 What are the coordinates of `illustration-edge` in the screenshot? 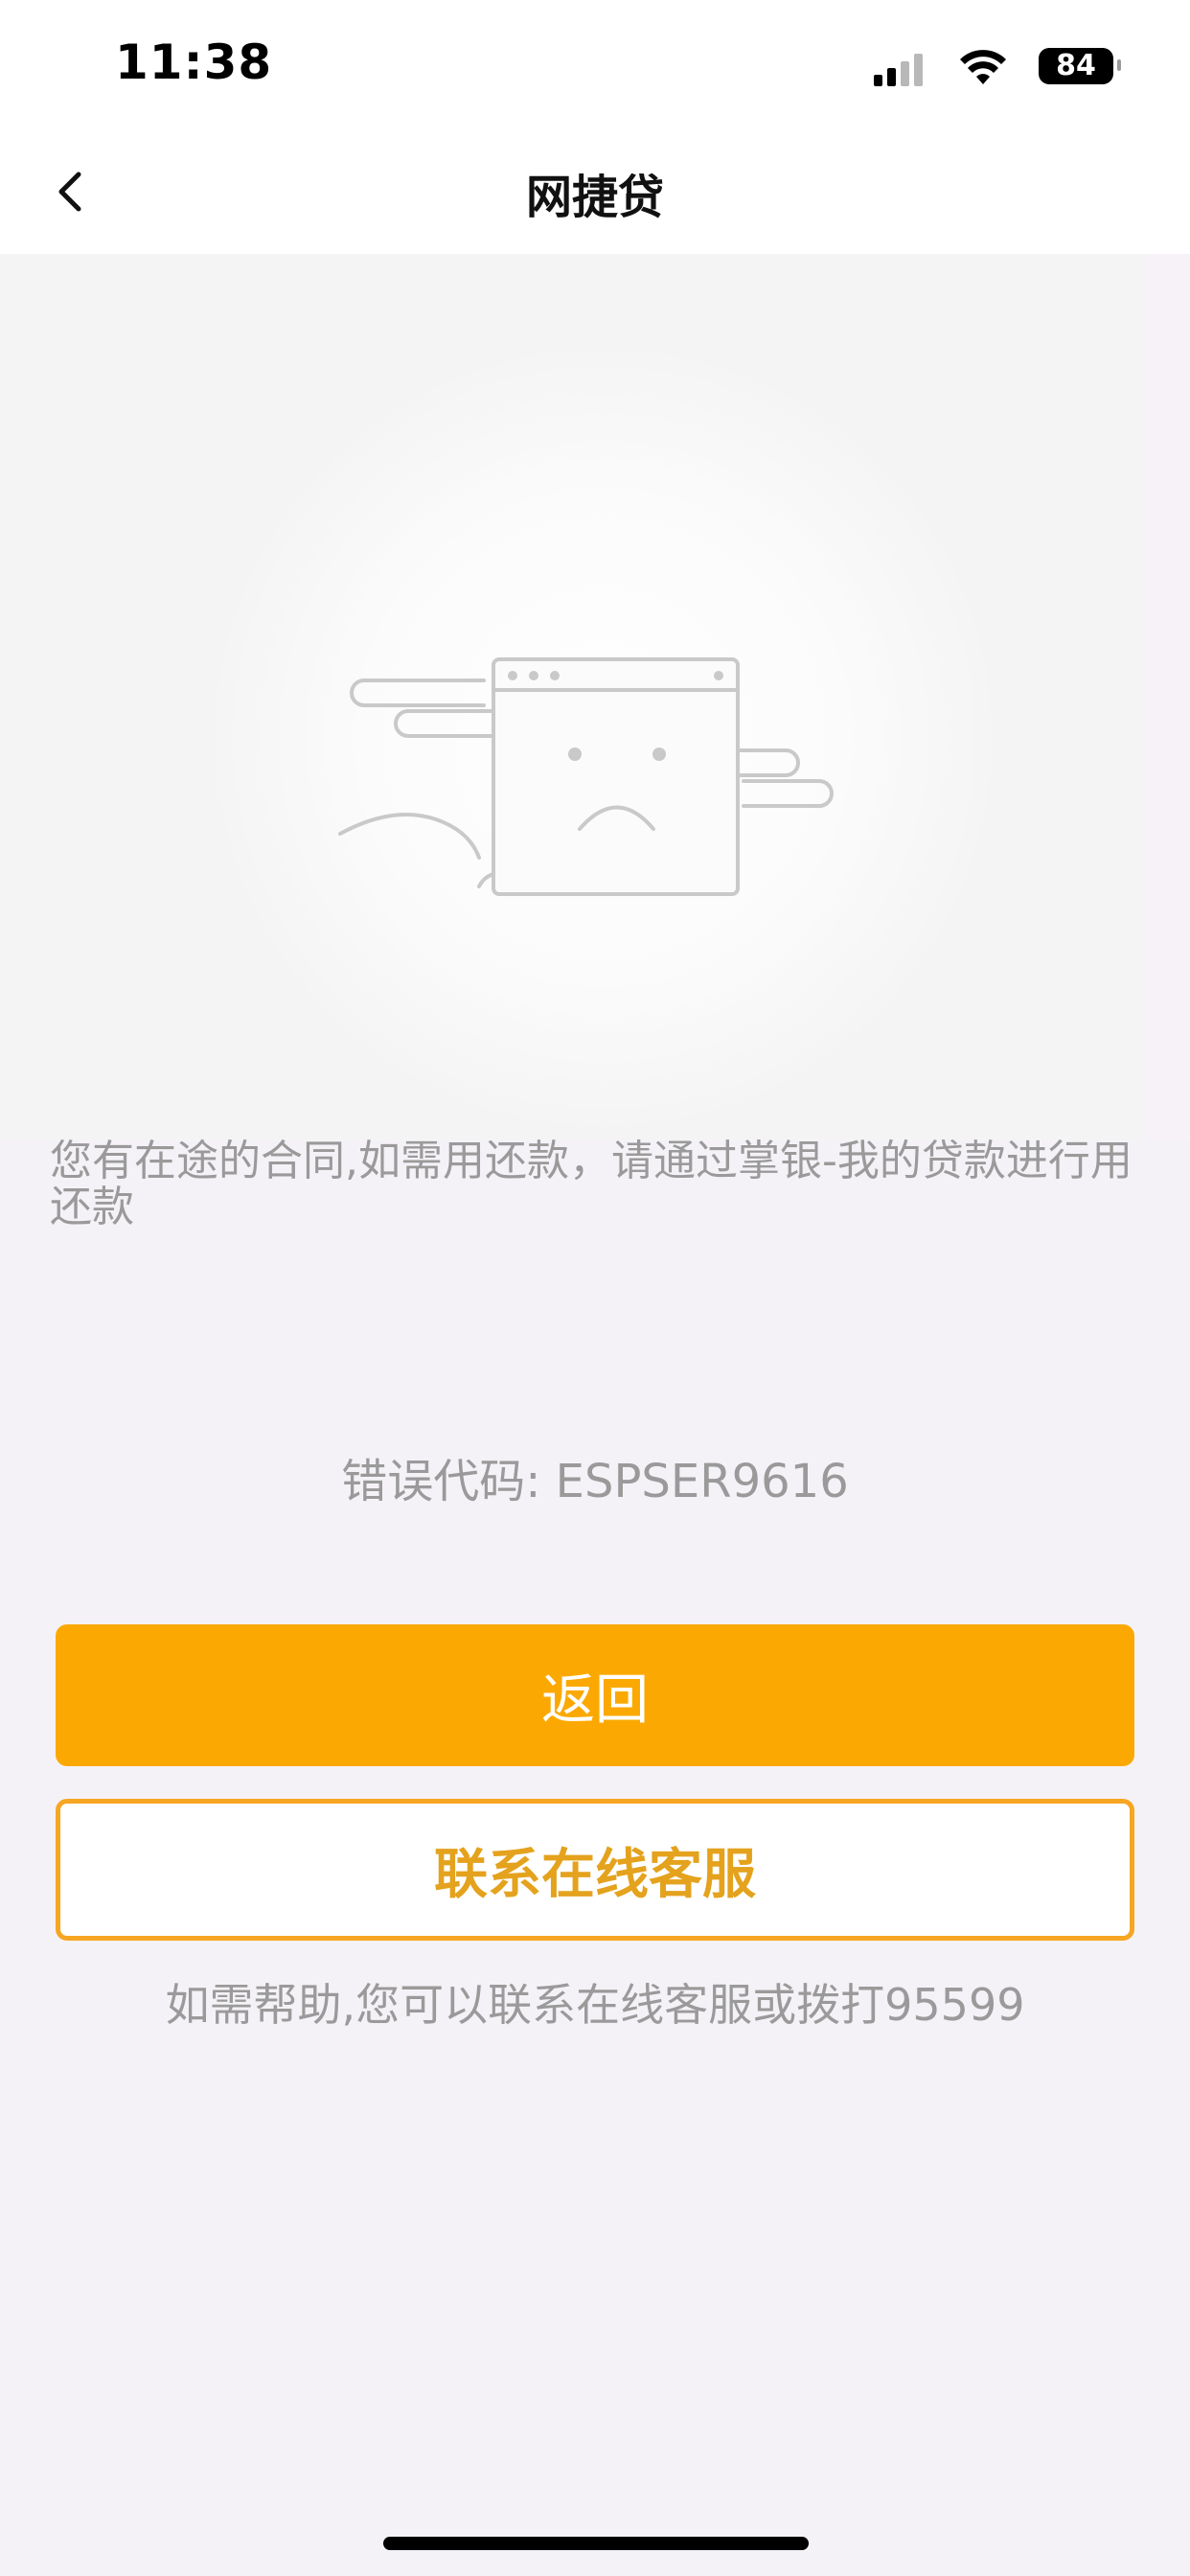 It's located at (1166, 697).